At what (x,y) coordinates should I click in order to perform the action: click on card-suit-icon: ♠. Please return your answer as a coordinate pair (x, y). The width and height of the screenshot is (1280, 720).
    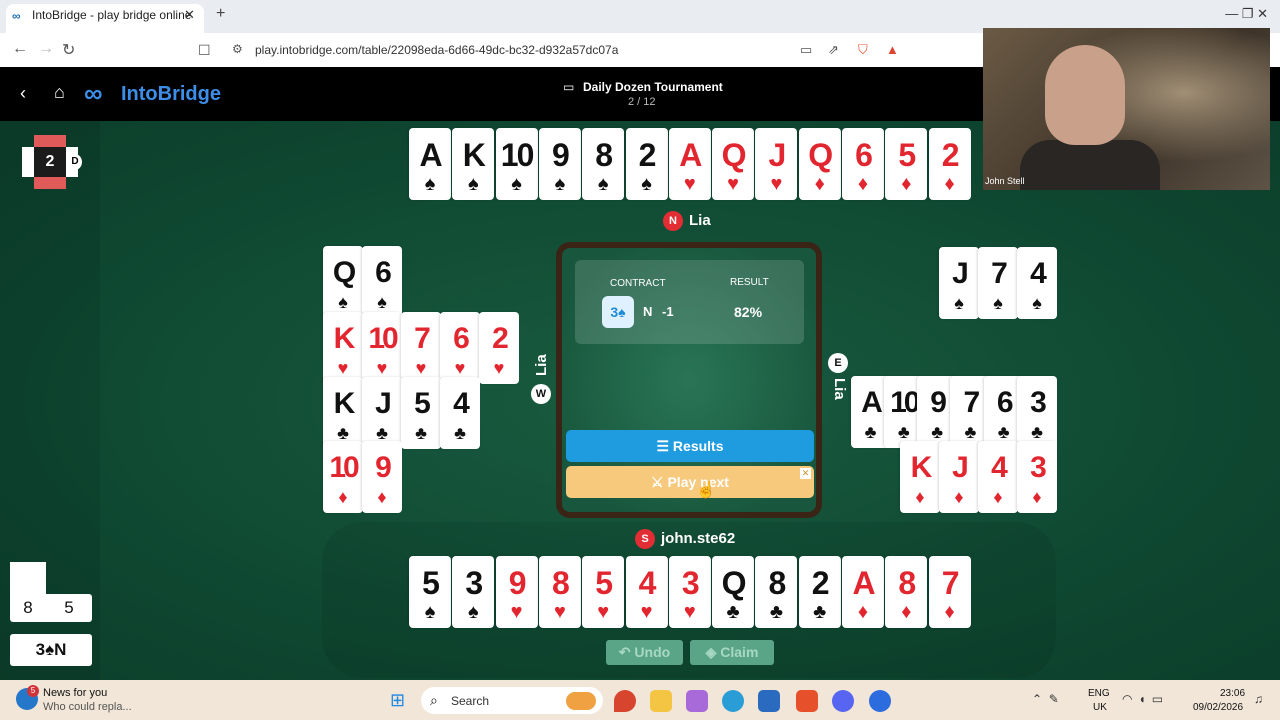
    Looking at the image, I should click on (516, 184).